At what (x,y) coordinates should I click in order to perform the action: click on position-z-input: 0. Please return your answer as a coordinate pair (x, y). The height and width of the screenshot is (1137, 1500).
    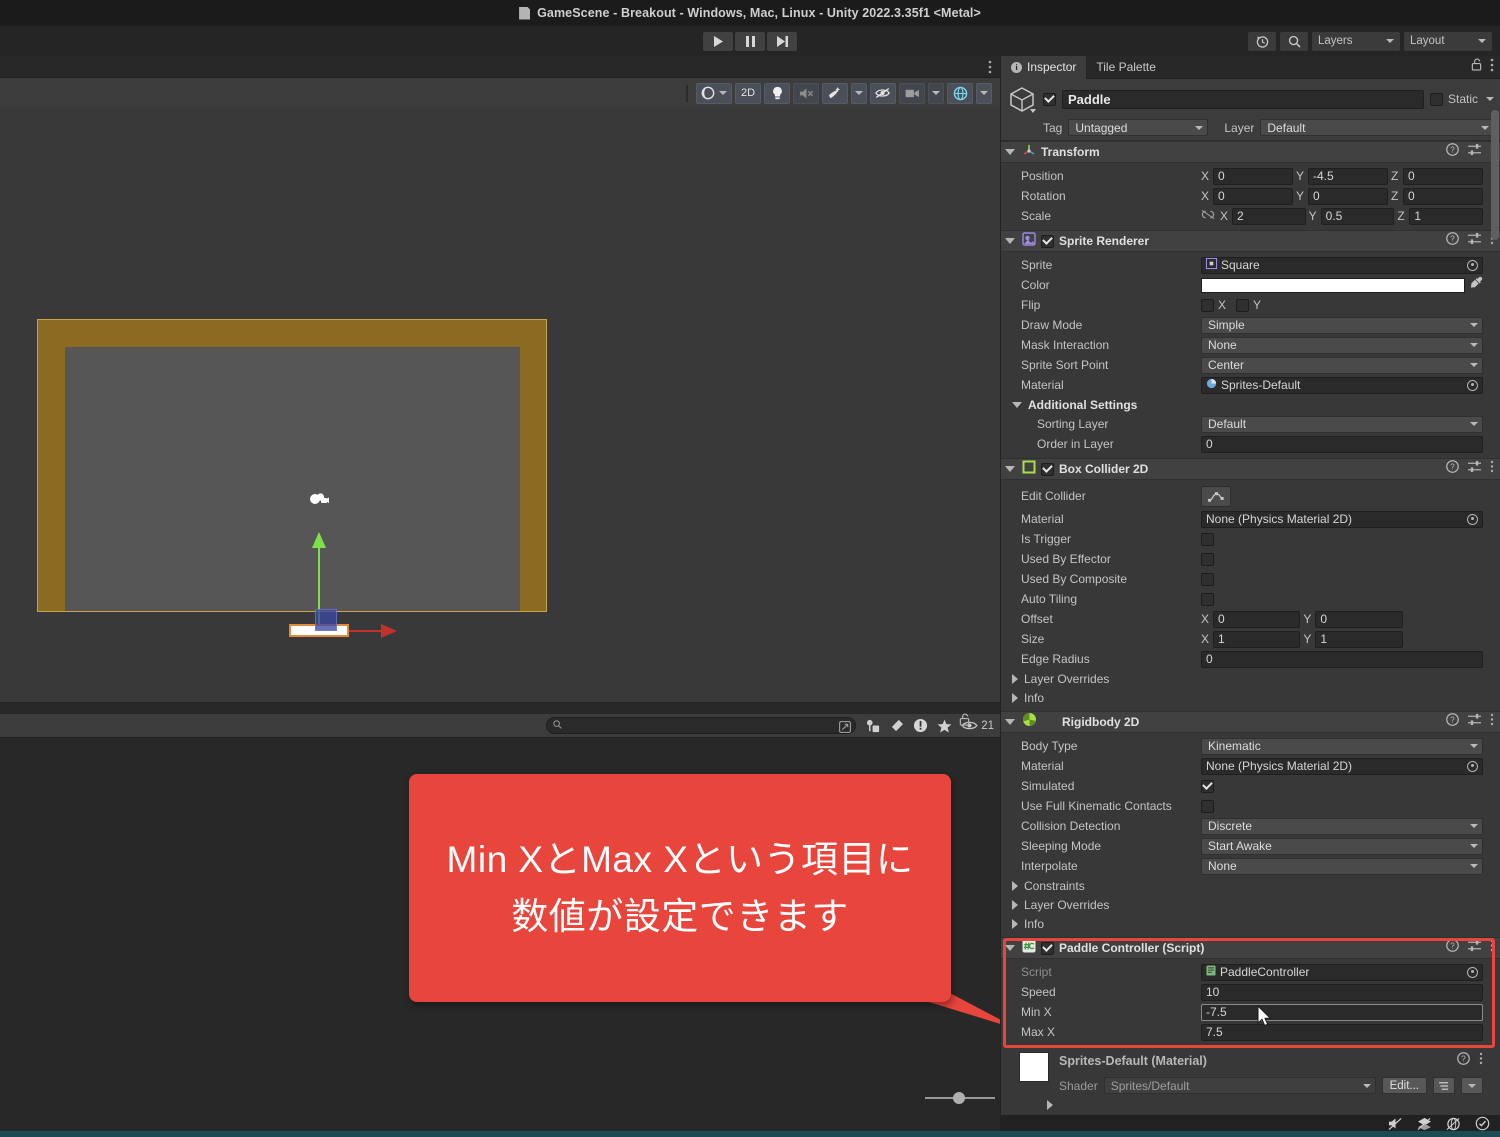
    Looking at the image, I should click on (1443, 176).